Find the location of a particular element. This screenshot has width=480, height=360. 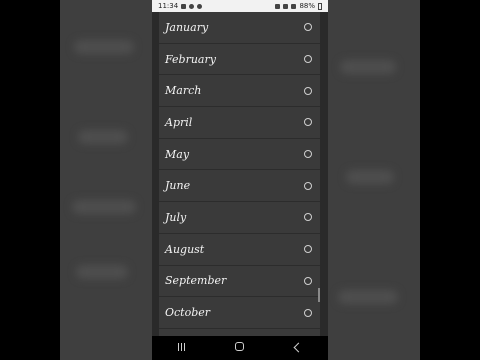

month-label: September is located at coordinates (196, 281).